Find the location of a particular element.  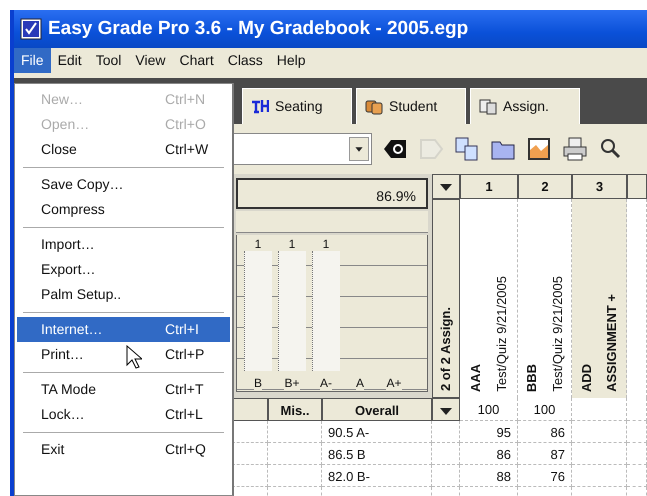

assignment-count: 2 of 2 Assign. is located at coordinates (445, 348).